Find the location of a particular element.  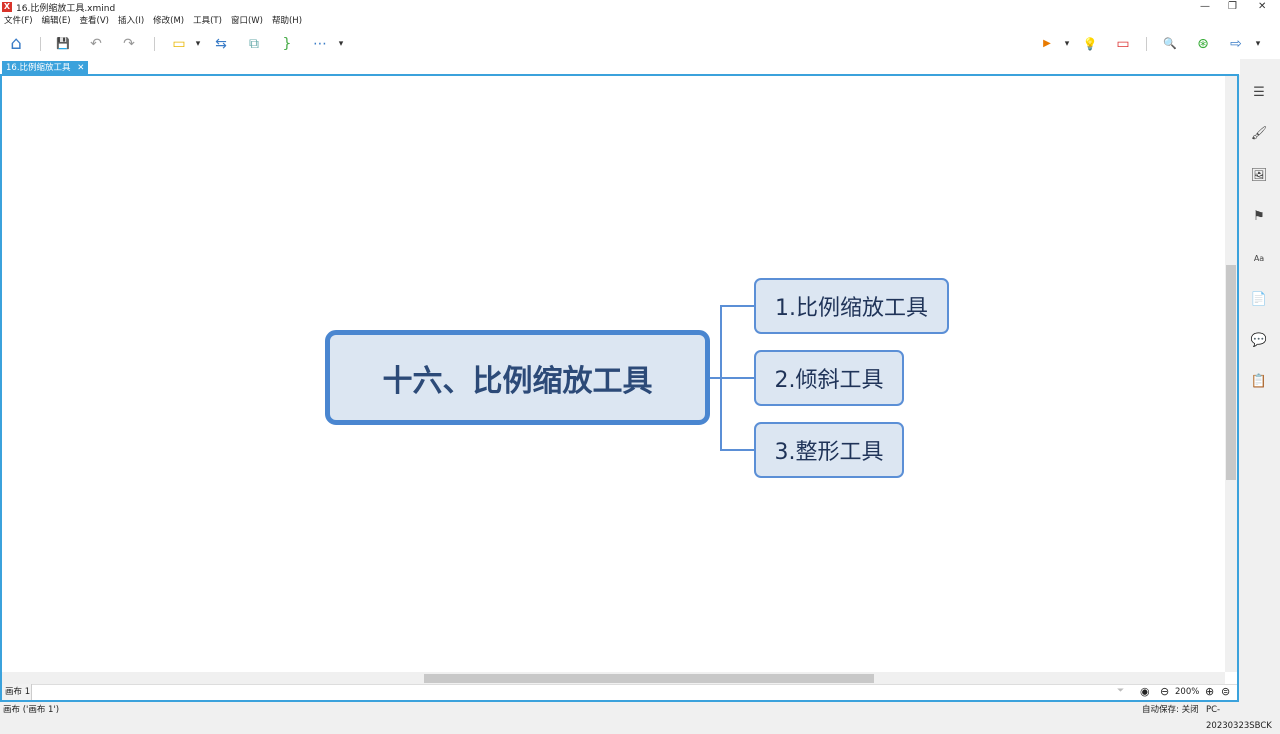

horizontal-scroll-thumb is located at coordinates (649, 678).